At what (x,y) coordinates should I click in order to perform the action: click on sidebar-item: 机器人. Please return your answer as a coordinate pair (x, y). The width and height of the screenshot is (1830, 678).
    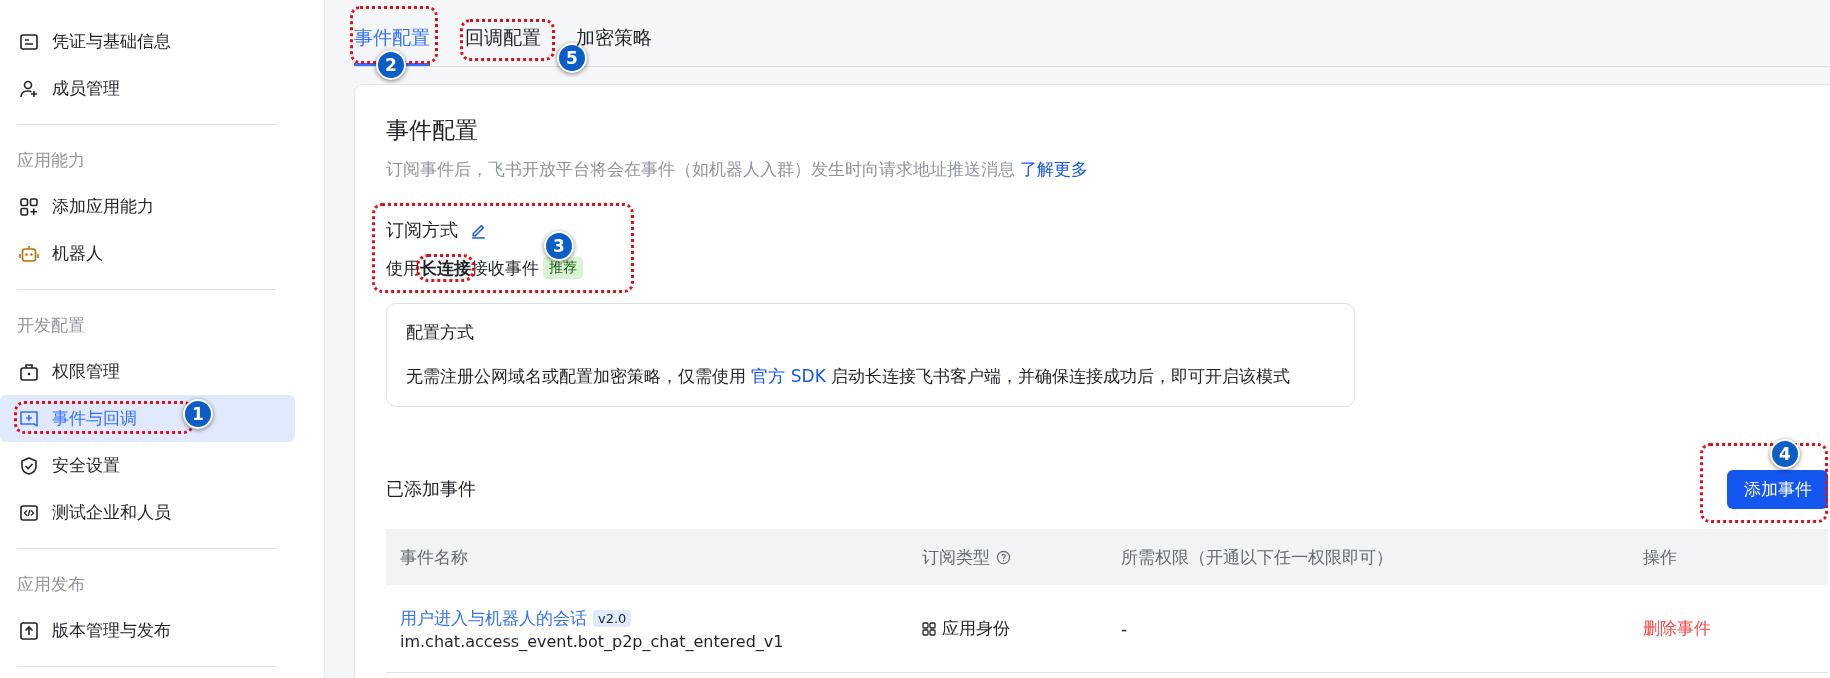
    Looking at the image, I should click on (147, 253).